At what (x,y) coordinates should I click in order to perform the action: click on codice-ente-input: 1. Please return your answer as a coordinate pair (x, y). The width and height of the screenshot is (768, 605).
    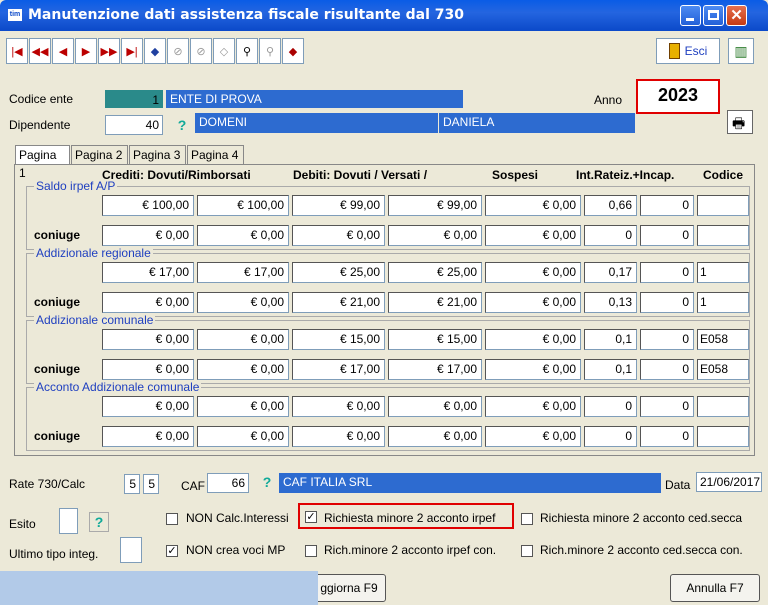
    Looking at the image, I should click on (134, 99).